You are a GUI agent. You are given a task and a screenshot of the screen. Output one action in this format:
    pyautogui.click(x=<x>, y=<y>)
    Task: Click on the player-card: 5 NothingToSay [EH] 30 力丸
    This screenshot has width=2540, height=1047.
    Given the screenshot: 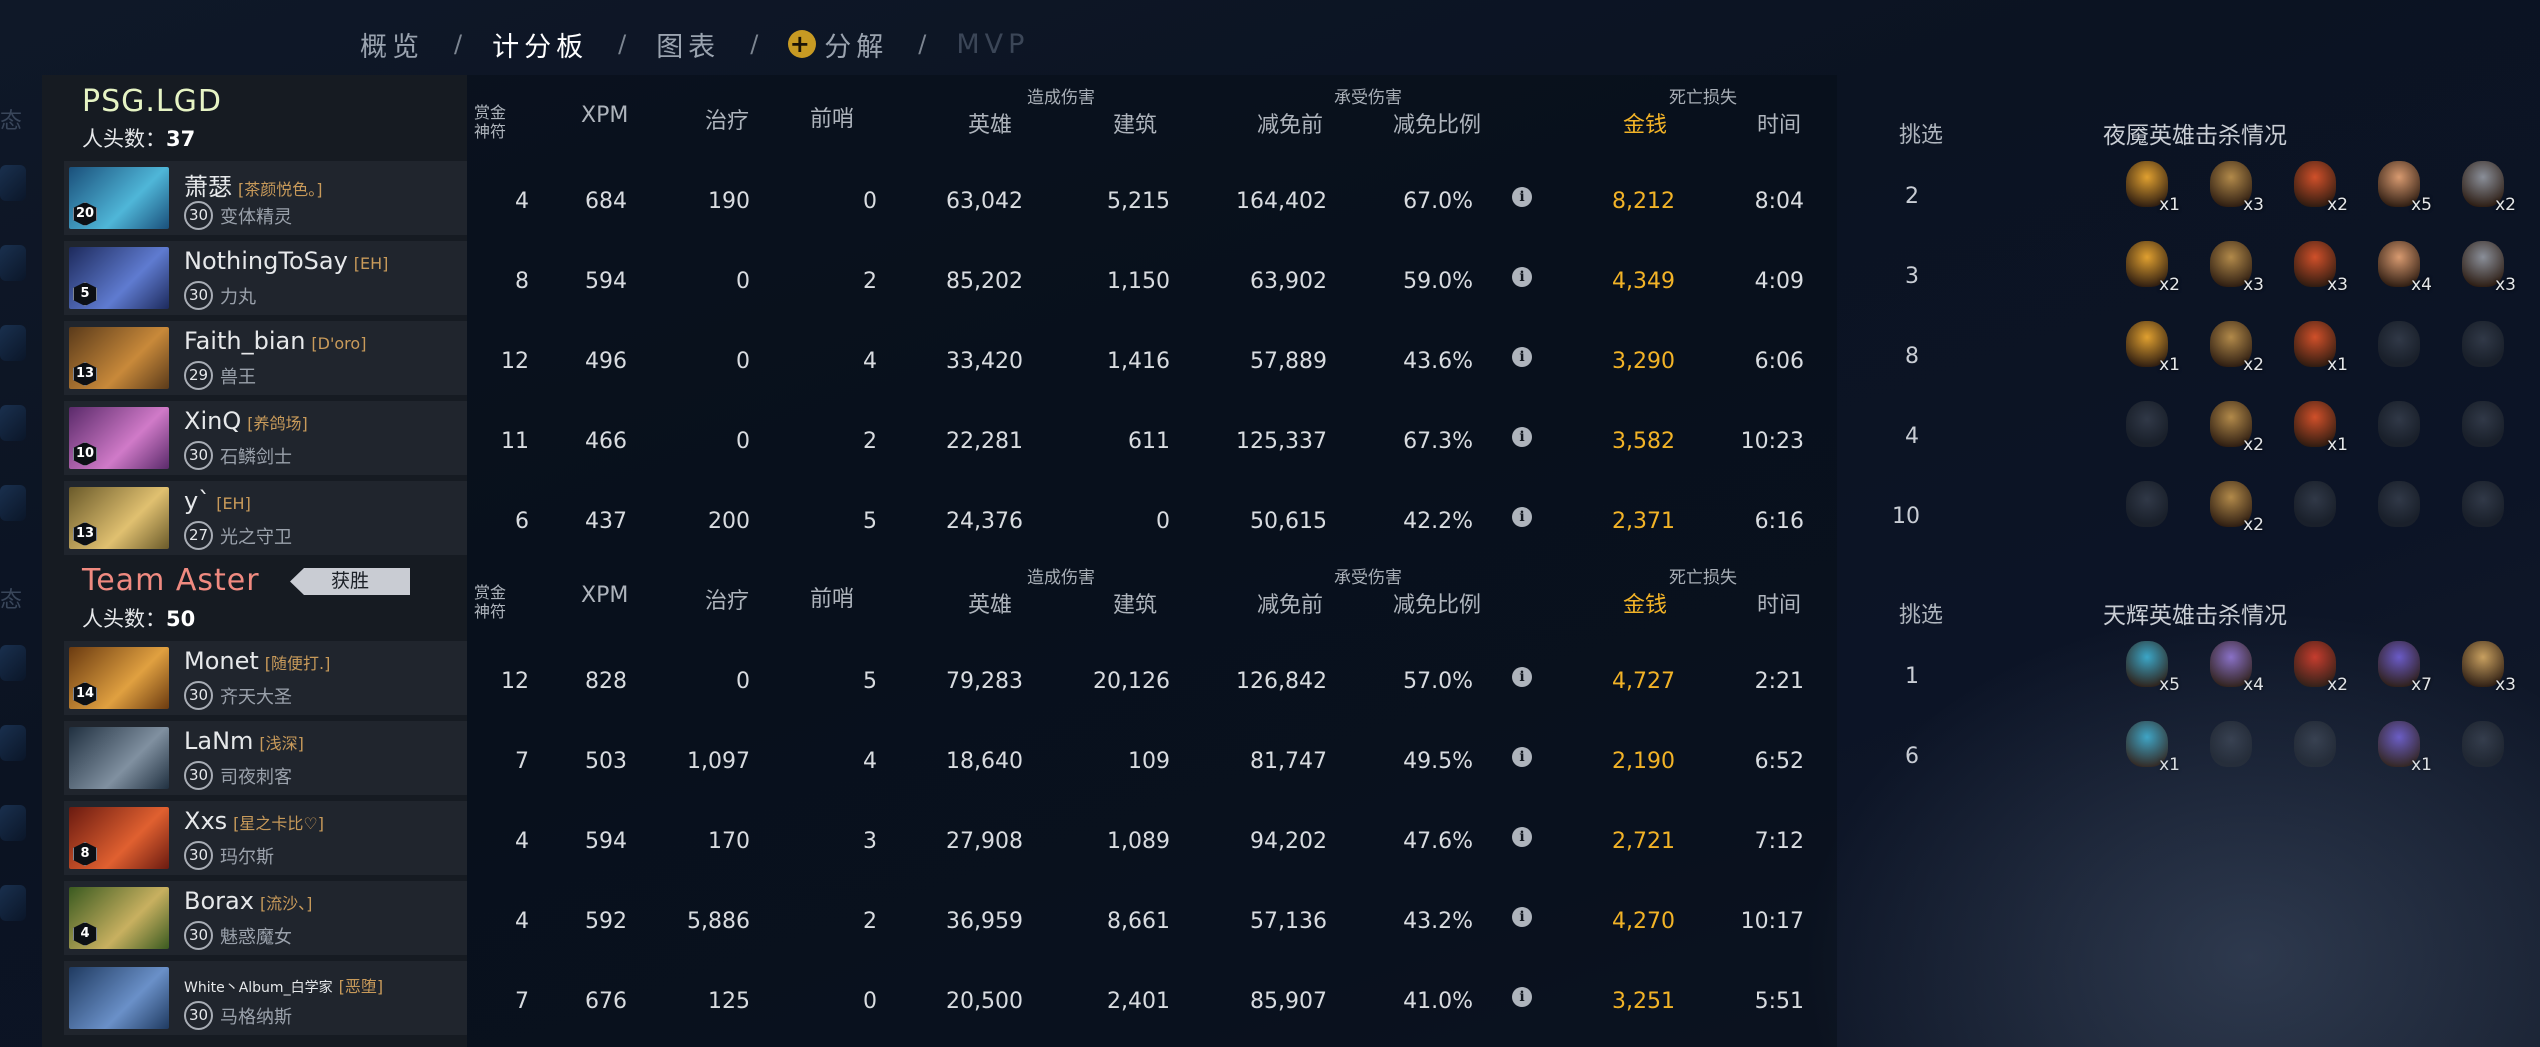 What is the action you would take?
    pyautogui.click(x=265, y=278)
    